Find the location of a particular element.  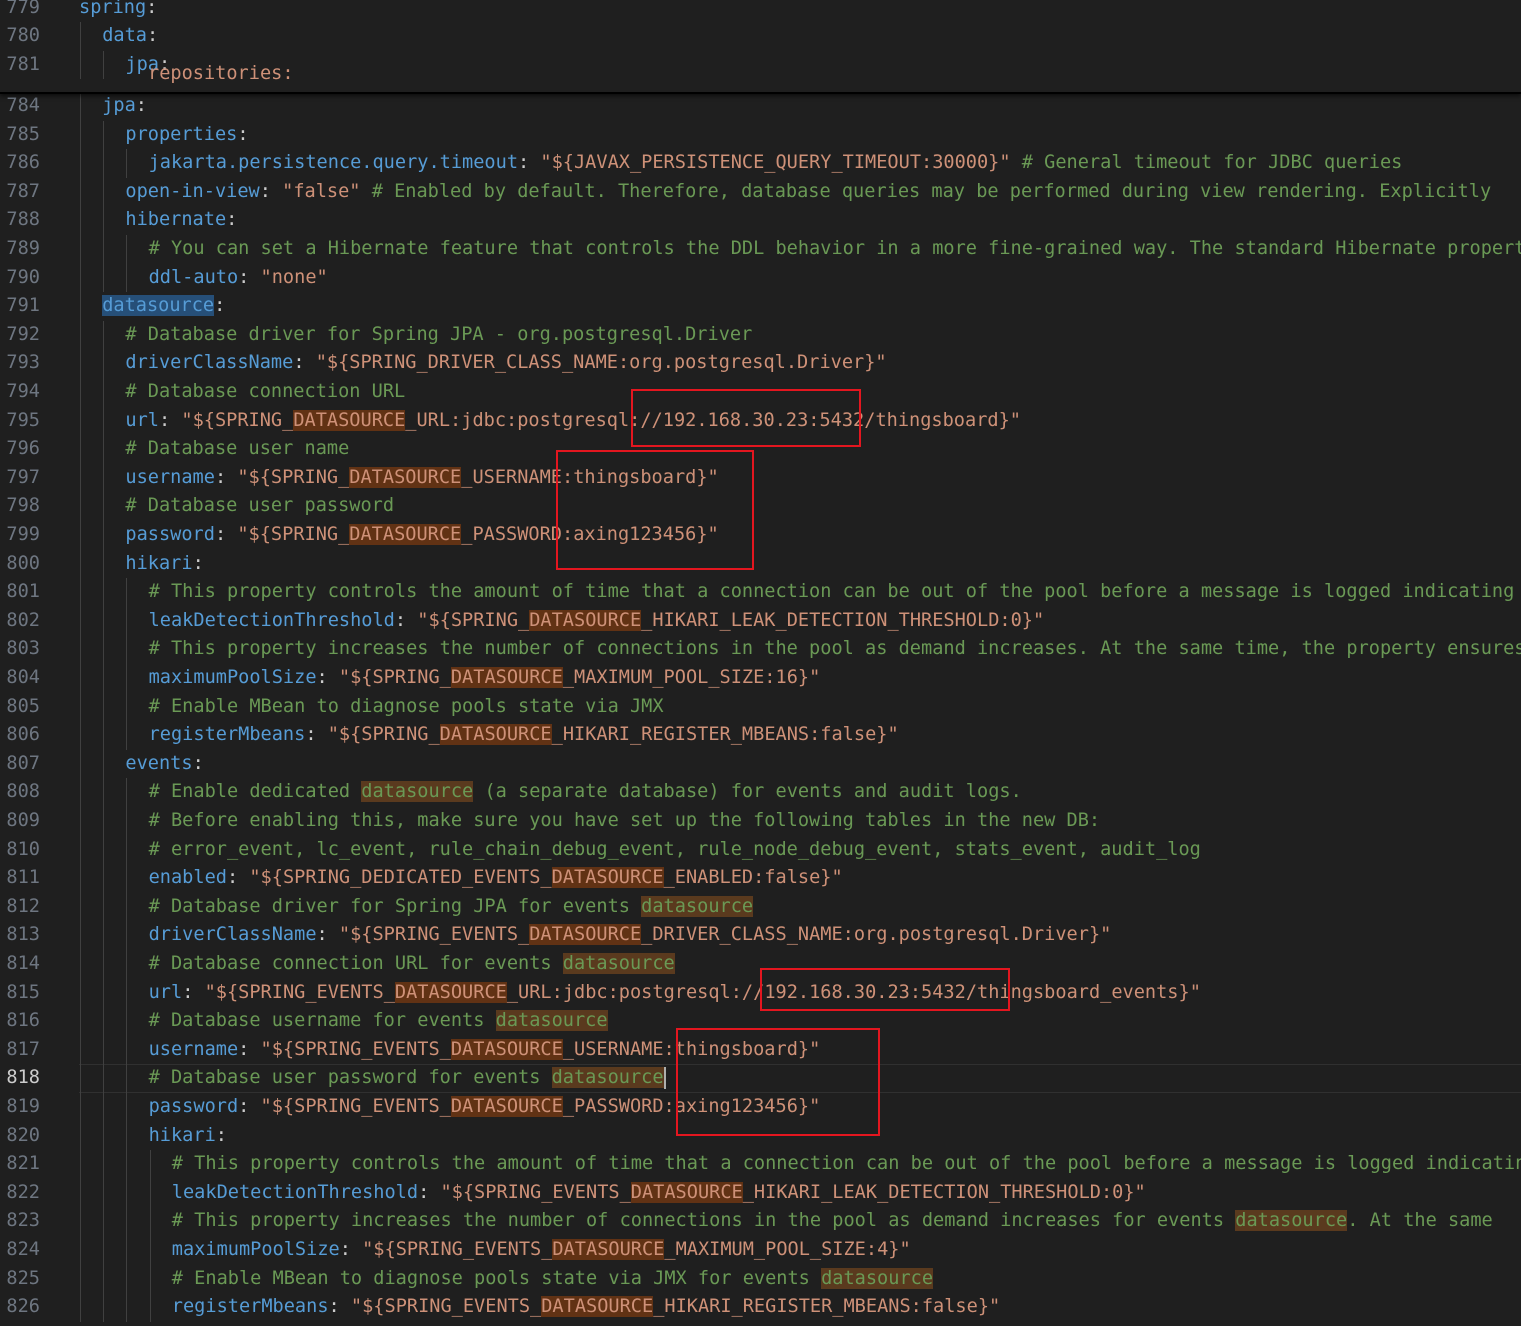

token: leakDetectionThreshold is located at coordinates (271, 620).